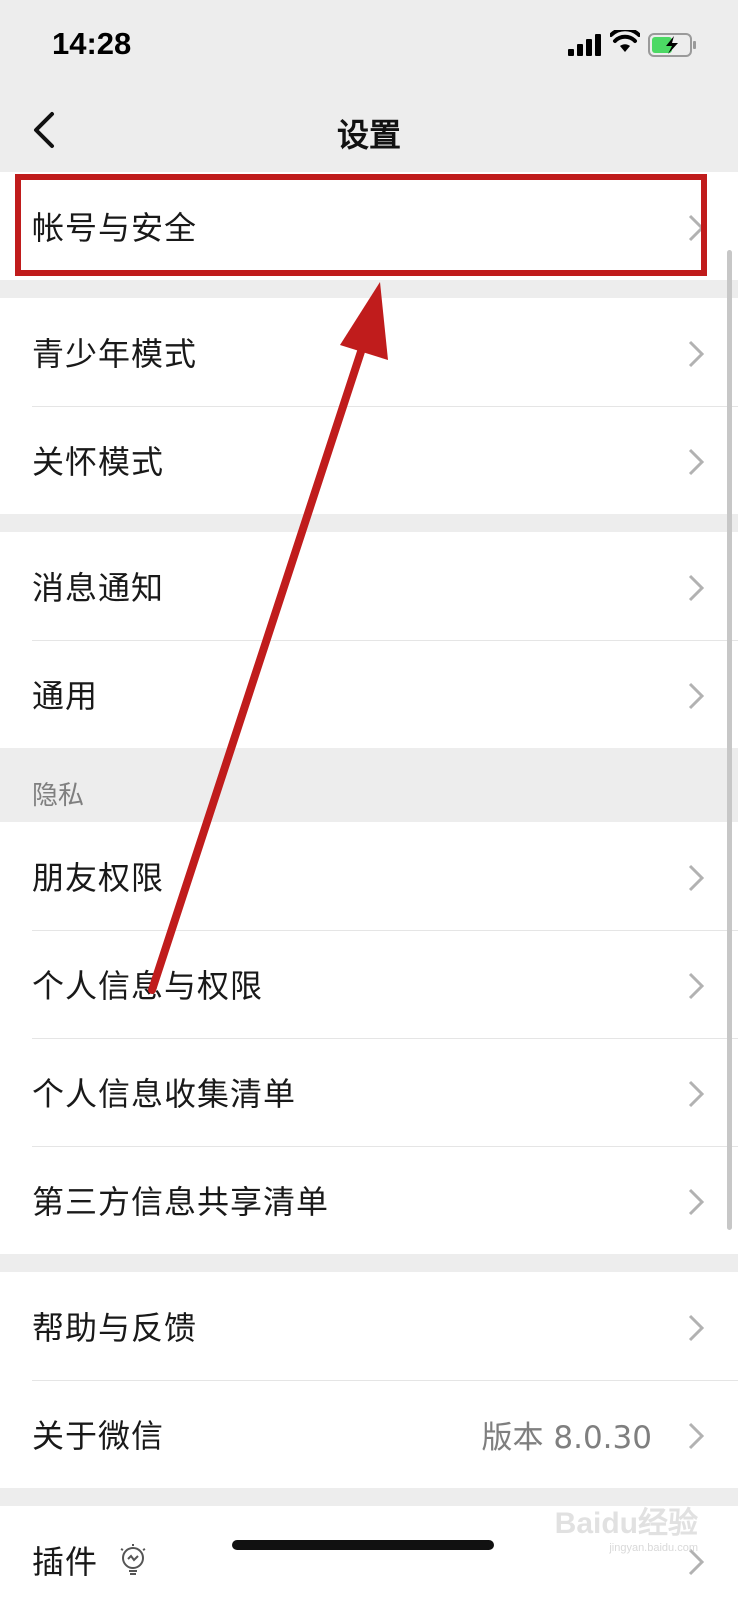  I want to click on watermark-brand: Baidu经验, so click(626, 1523).